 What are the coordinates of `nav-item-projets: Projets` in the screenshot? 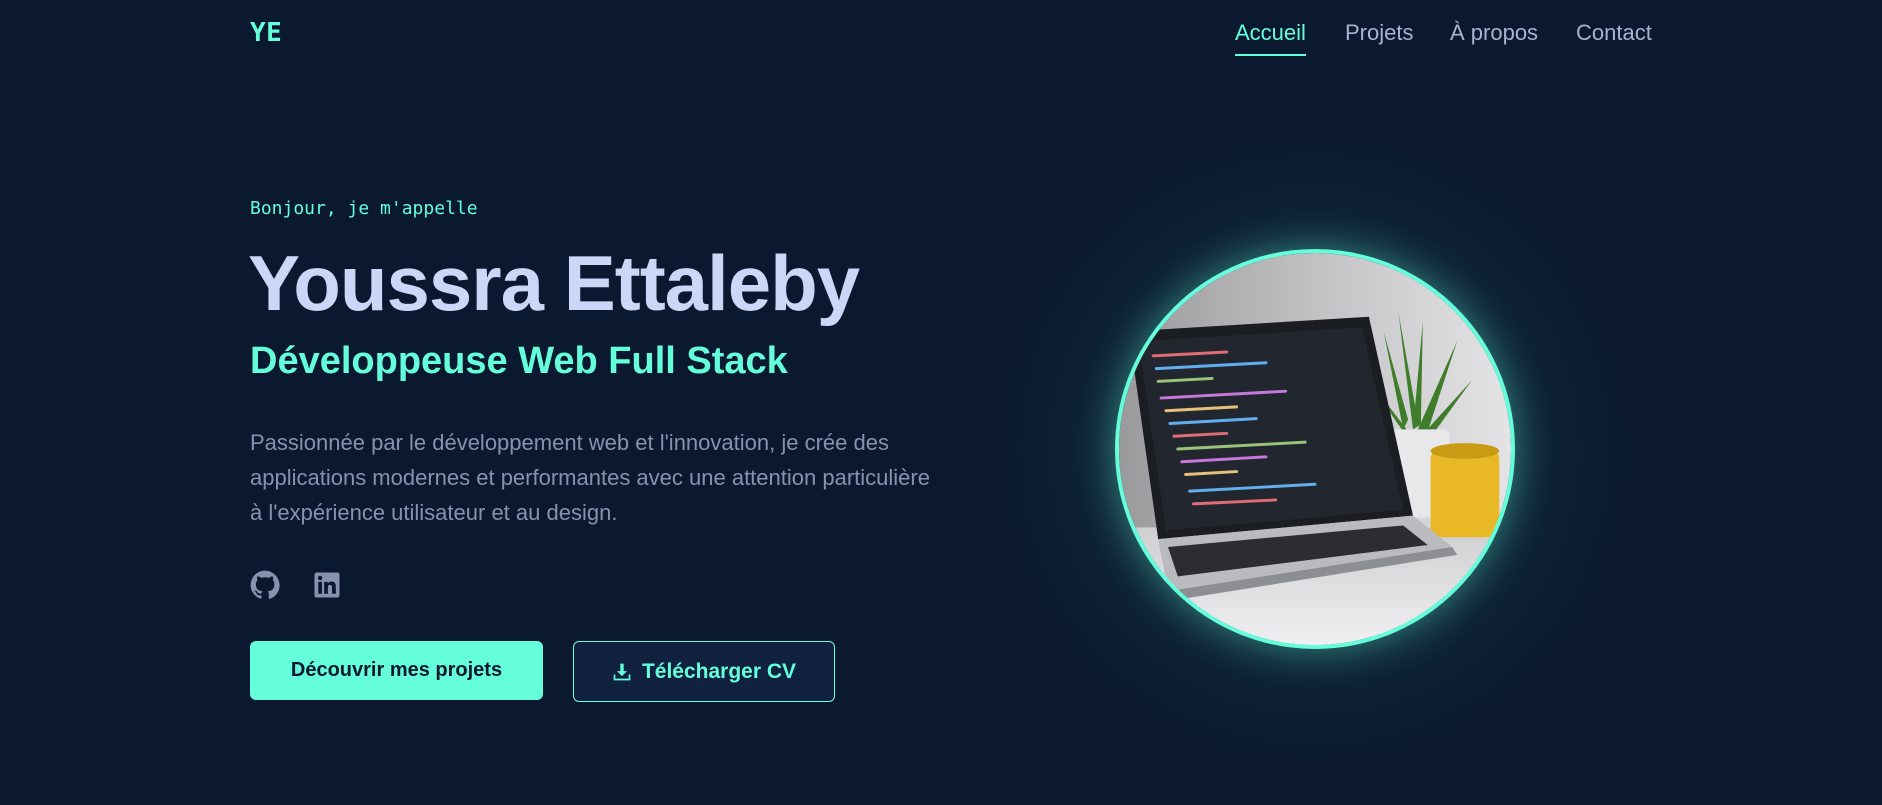 It's located at (1379, 33).